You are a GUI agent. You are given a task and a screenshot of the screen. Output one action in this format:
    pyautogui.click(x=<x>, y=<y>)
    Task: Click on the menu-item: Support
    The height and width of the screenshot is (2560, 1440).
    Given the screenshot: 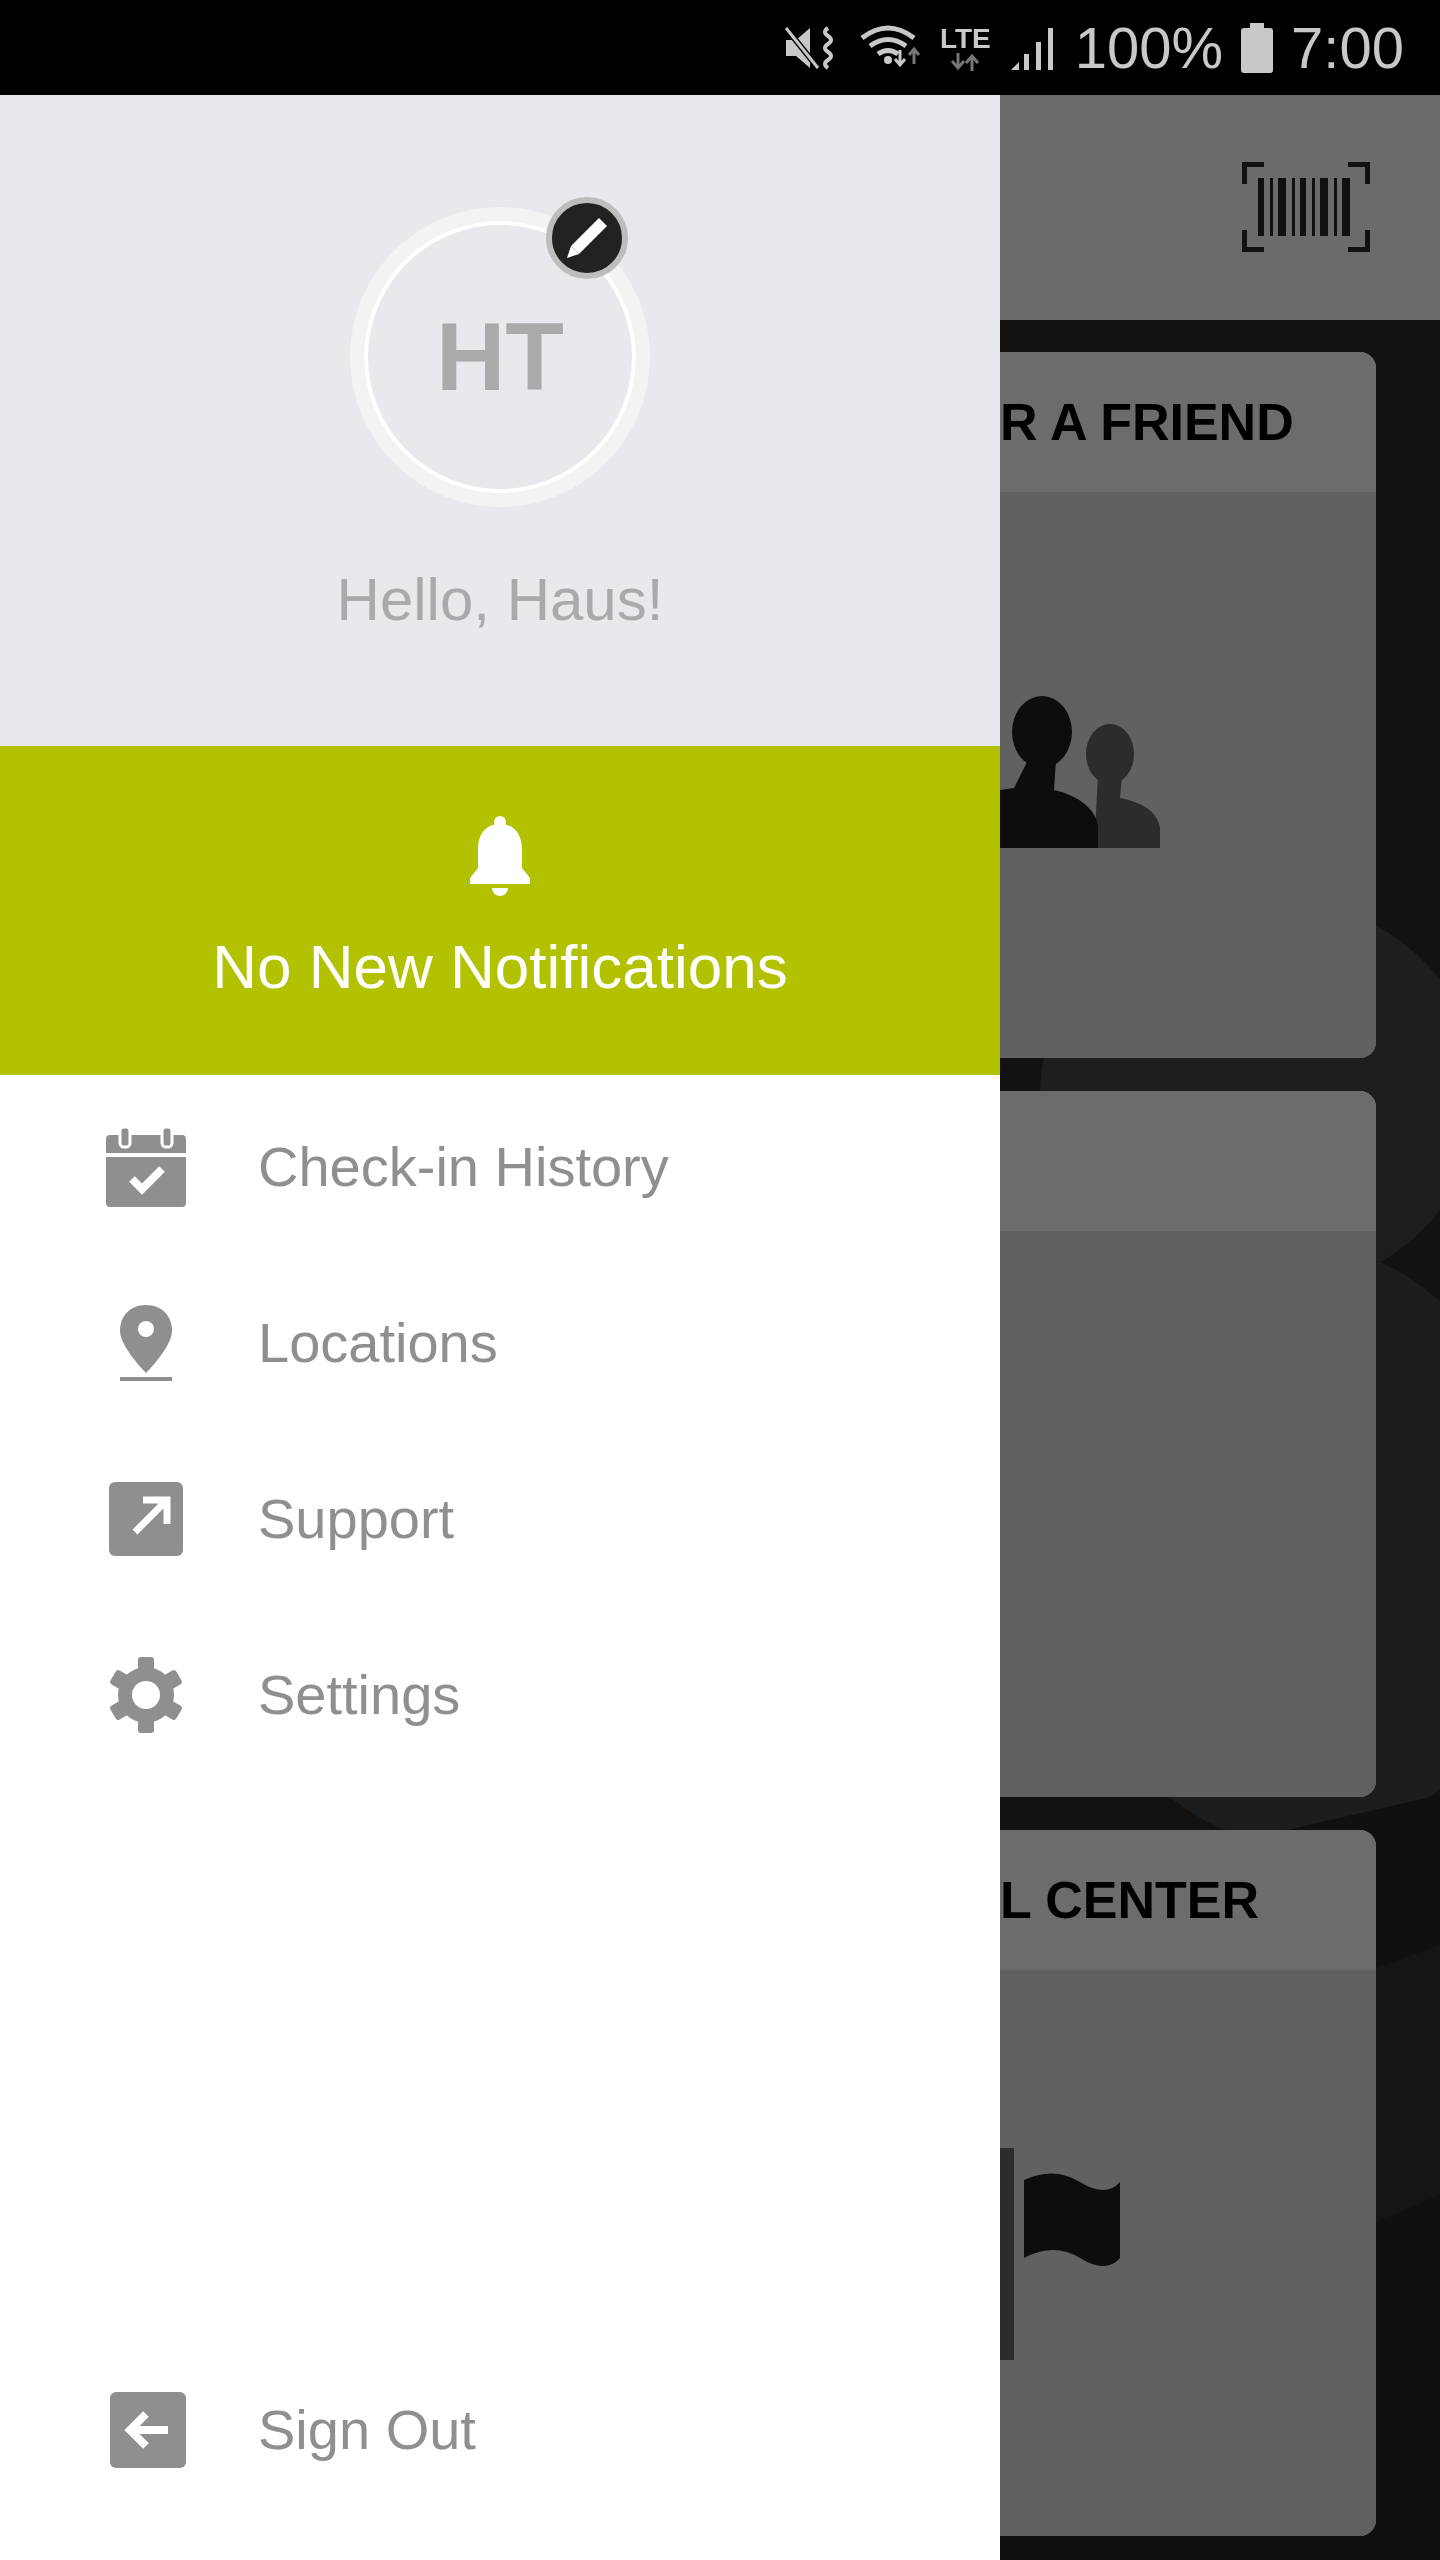 What is the action you would take?
    pyautogui.click(x=500, y=1519)
    